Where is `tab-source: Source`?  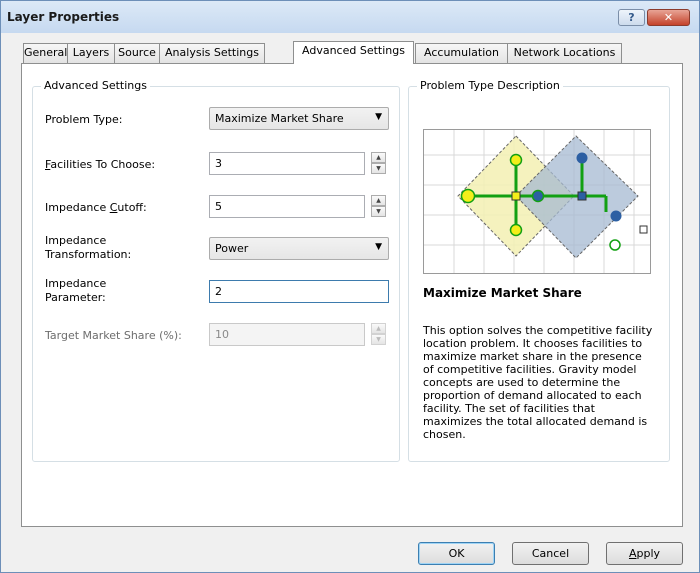
tab-source: Source is located at coordinates (137, 53).